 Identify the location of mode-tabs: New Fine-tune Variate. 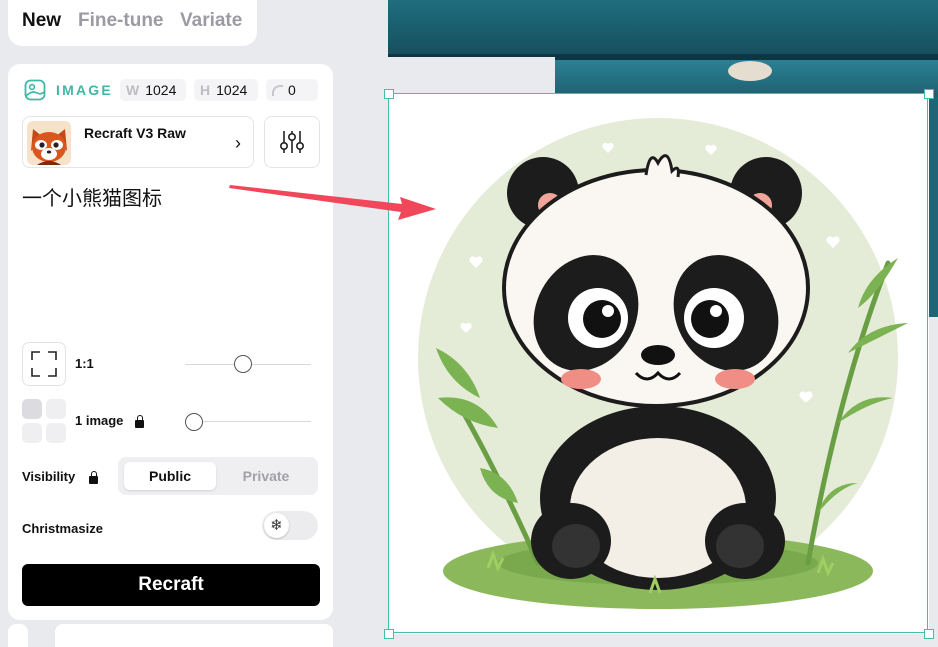
(132, 23).